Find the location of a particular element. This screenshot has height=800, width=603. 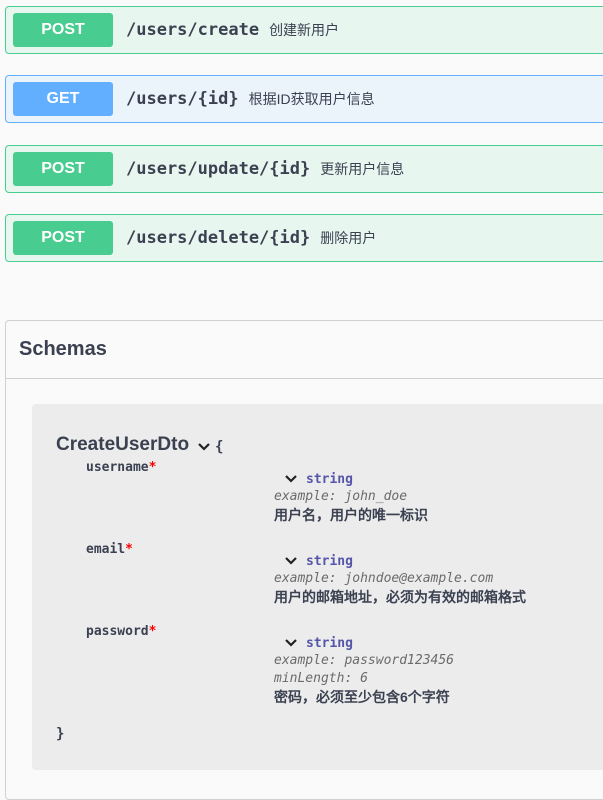

operation-post-users-update: POST /users/update/{id} 更新用户信息 is located at coordinates (304, 169).